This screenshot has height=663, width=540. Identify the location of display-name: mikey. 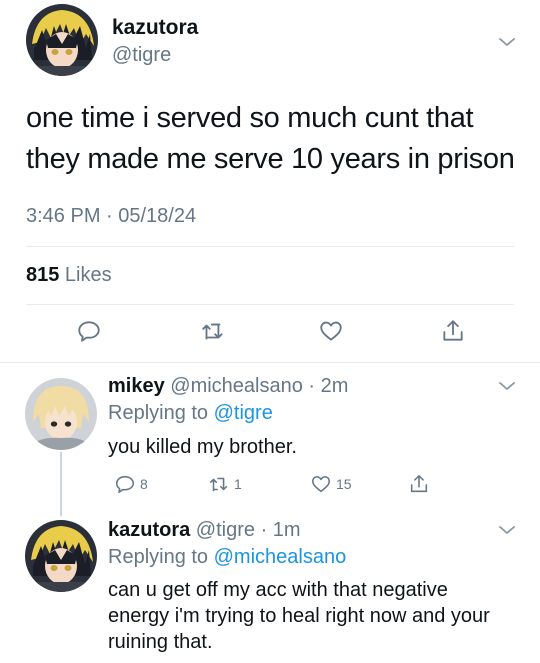
(136, 386).